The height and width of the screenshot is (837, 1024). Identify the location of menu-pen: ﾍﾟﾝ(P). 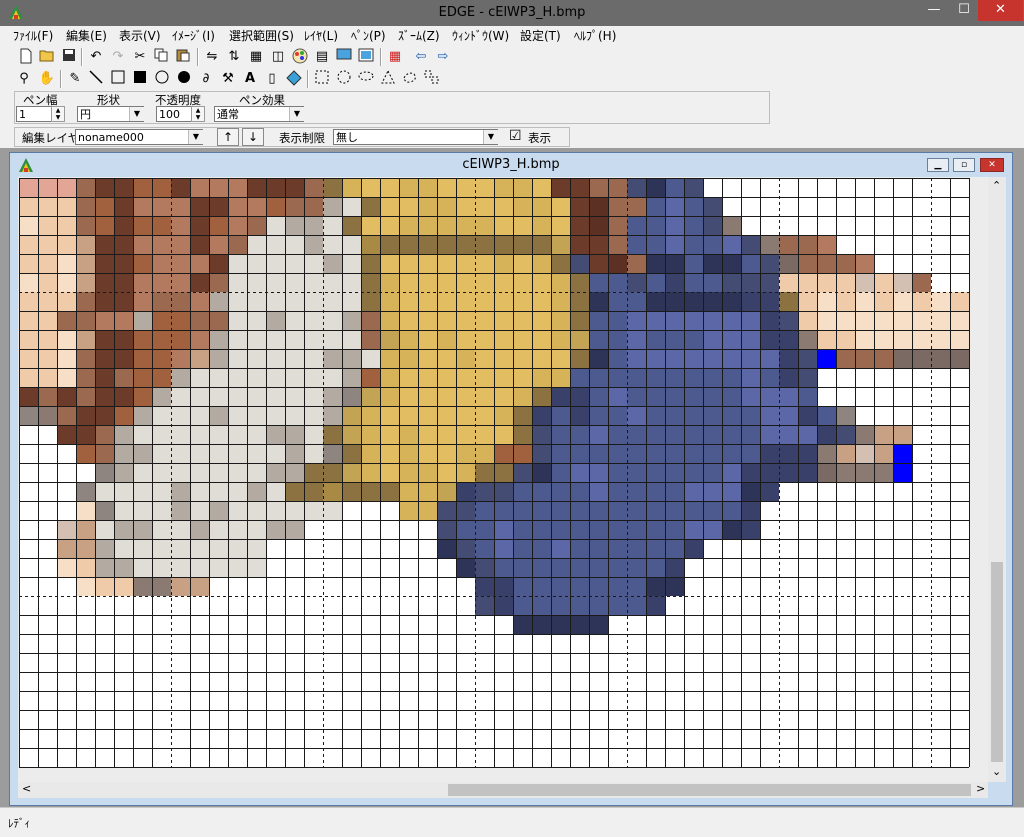
(368, 35).